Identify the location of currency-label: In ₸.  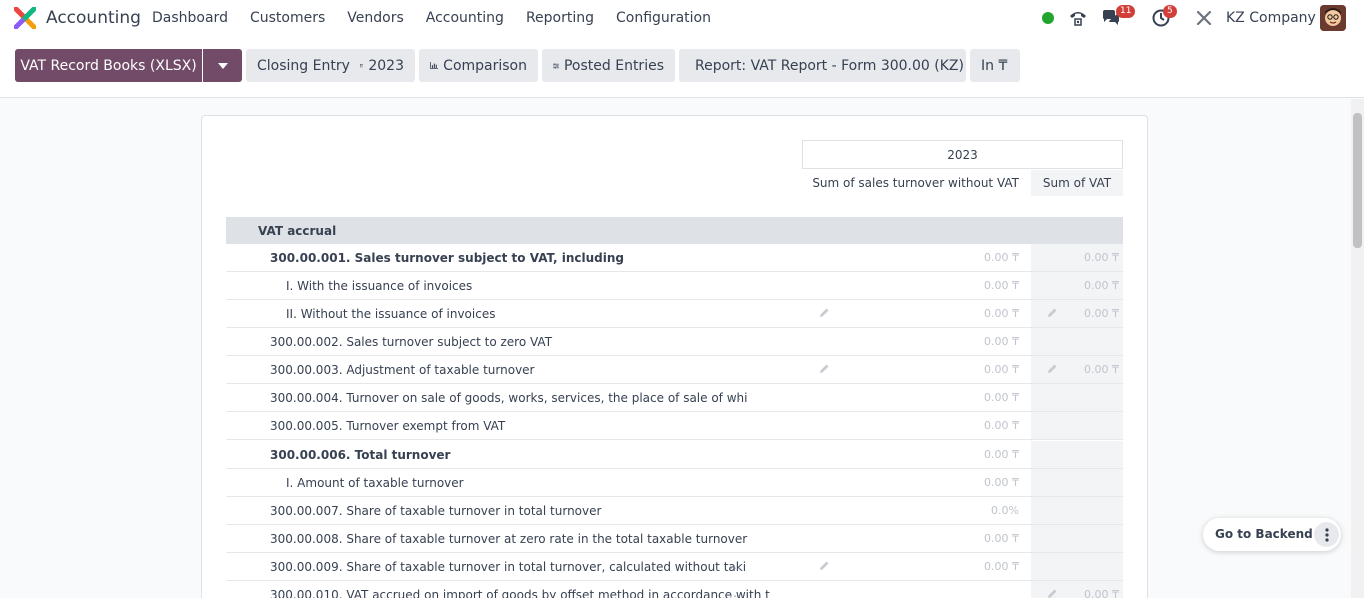
(994, 65).